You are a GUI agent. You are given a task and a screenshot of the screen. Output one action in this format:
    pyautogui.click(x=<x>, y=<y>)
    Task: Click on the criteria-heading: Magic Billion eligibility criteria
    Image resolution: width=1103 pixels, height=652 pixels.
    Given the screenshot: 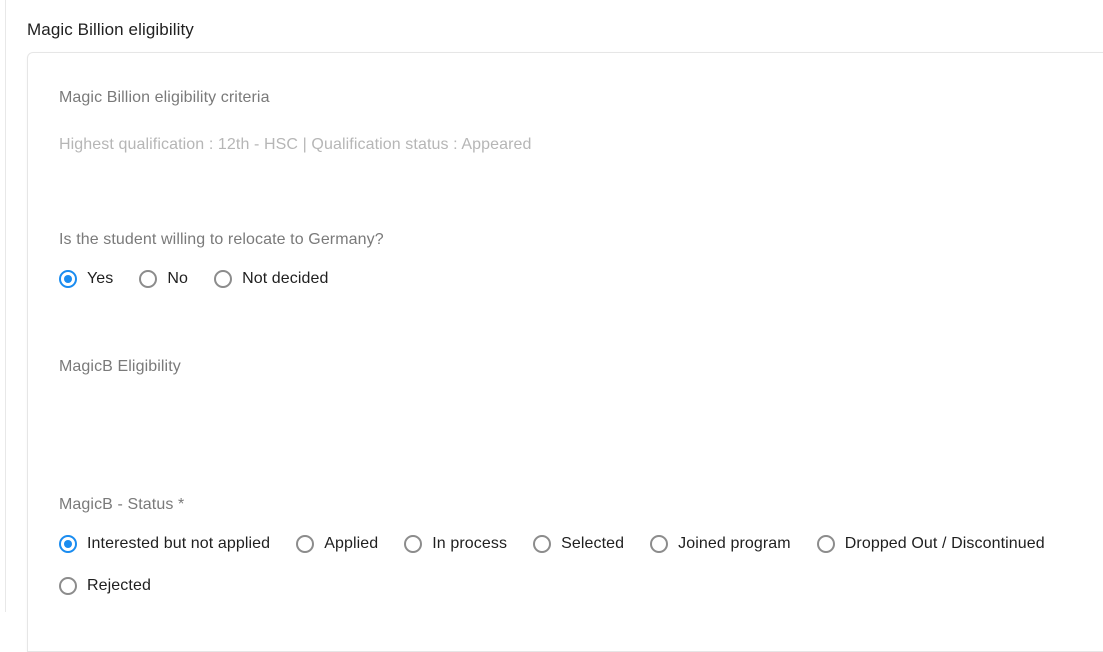 What is the action you would take?
    pyautogui.click(x=164, y=97)
    